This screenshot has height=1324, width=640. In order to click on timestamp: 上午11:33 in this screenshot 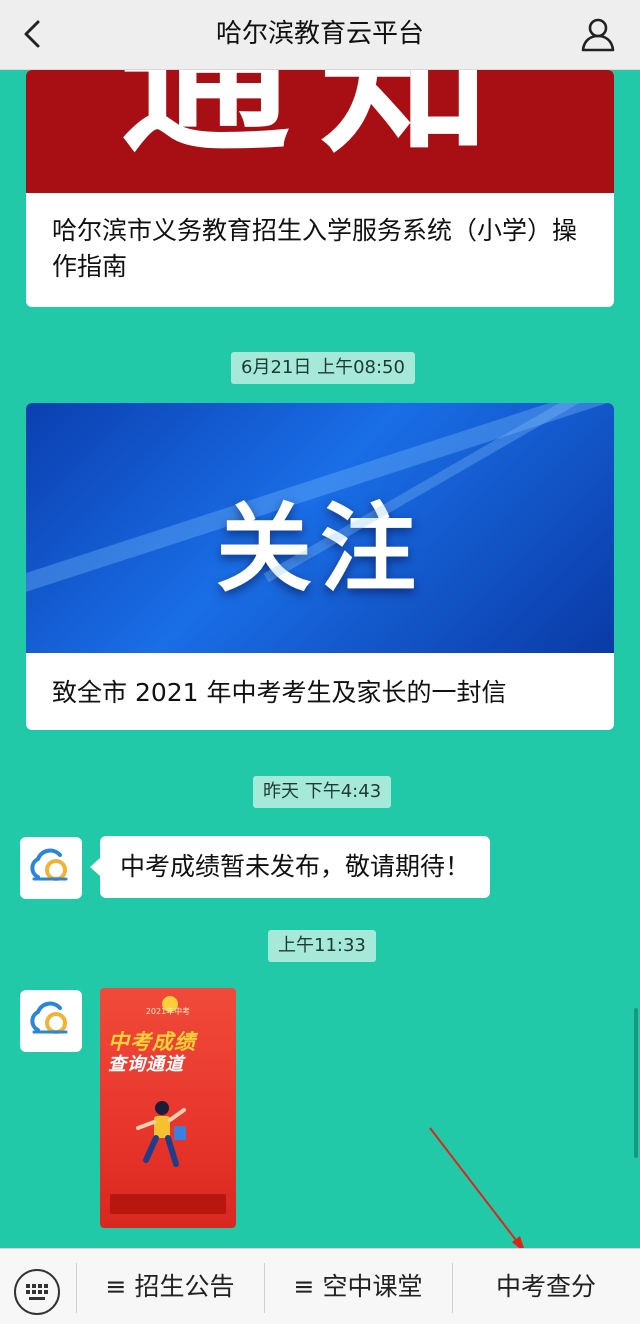, I will do `click(322, 946)`.